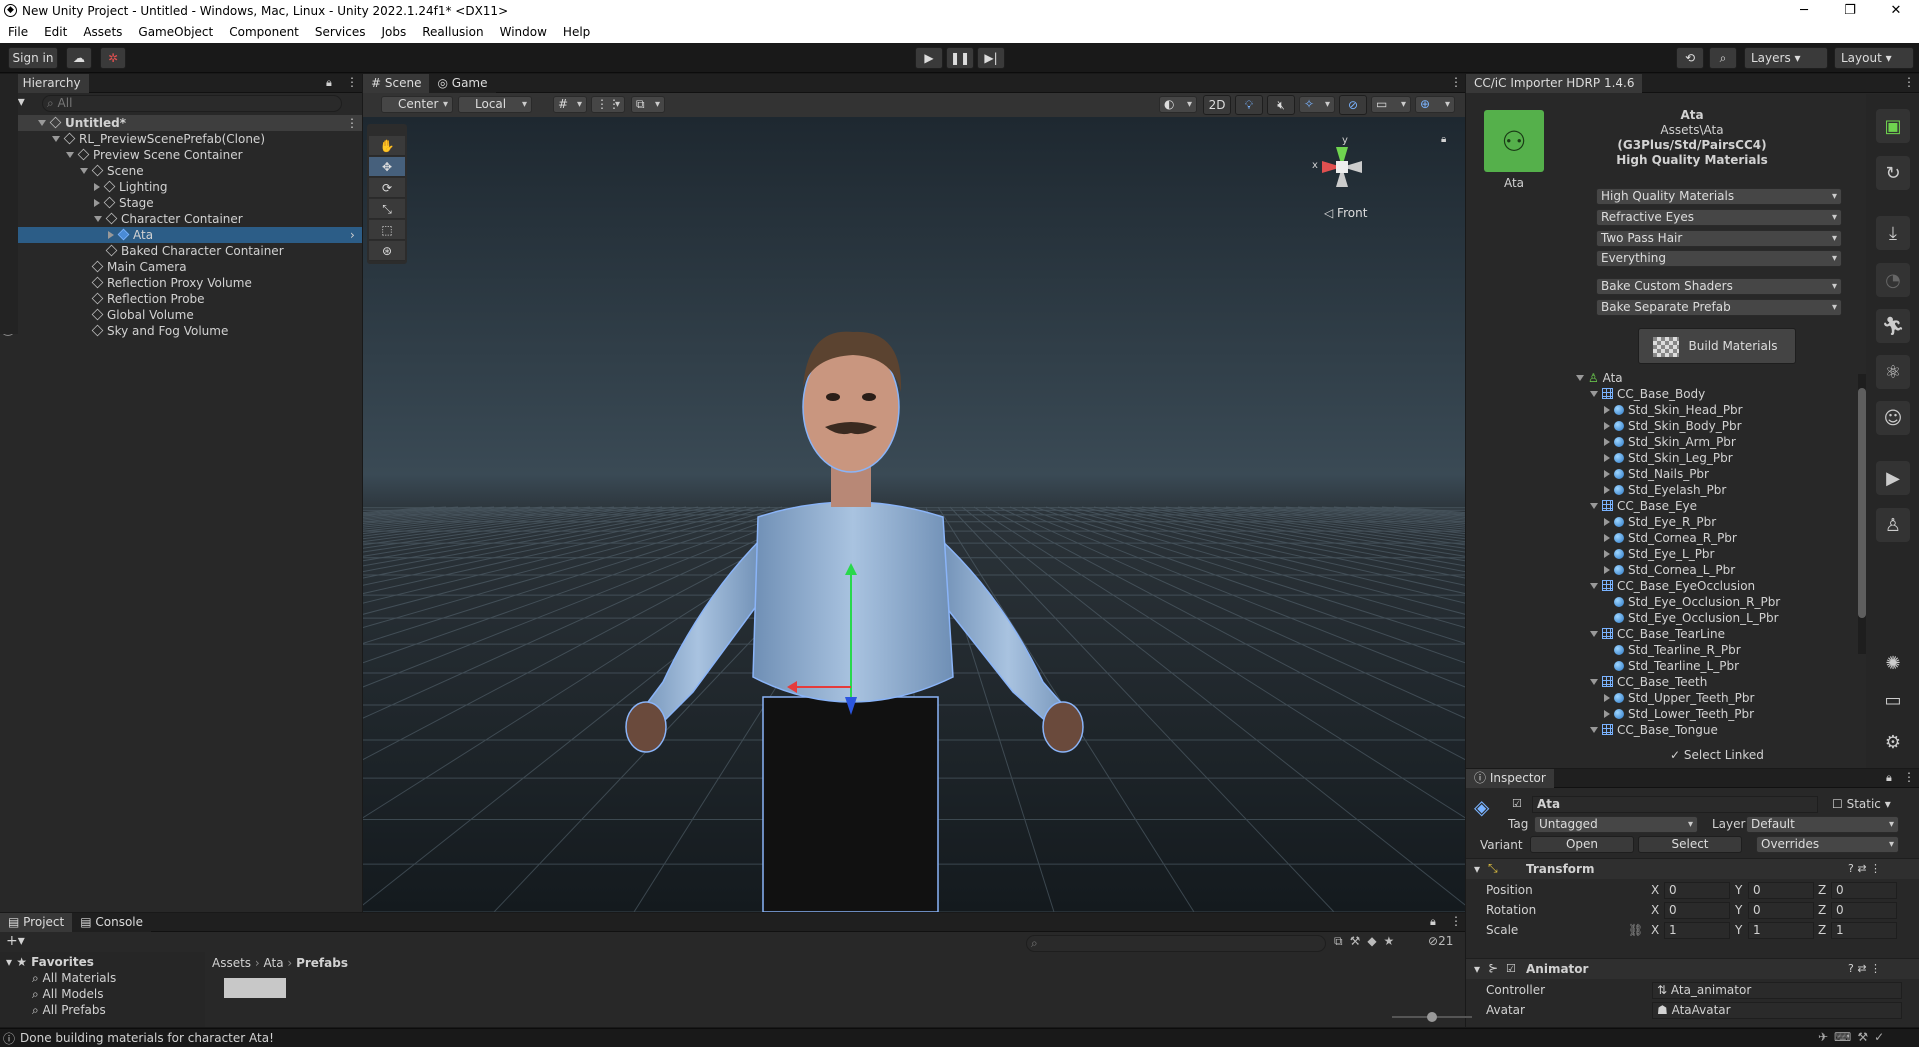 The width and height of the screenshot is (1919, 1047). Describe the element at coordinates (1893, 700) in the screenshot. I see `camera-preview-icon: ▭` at that location.